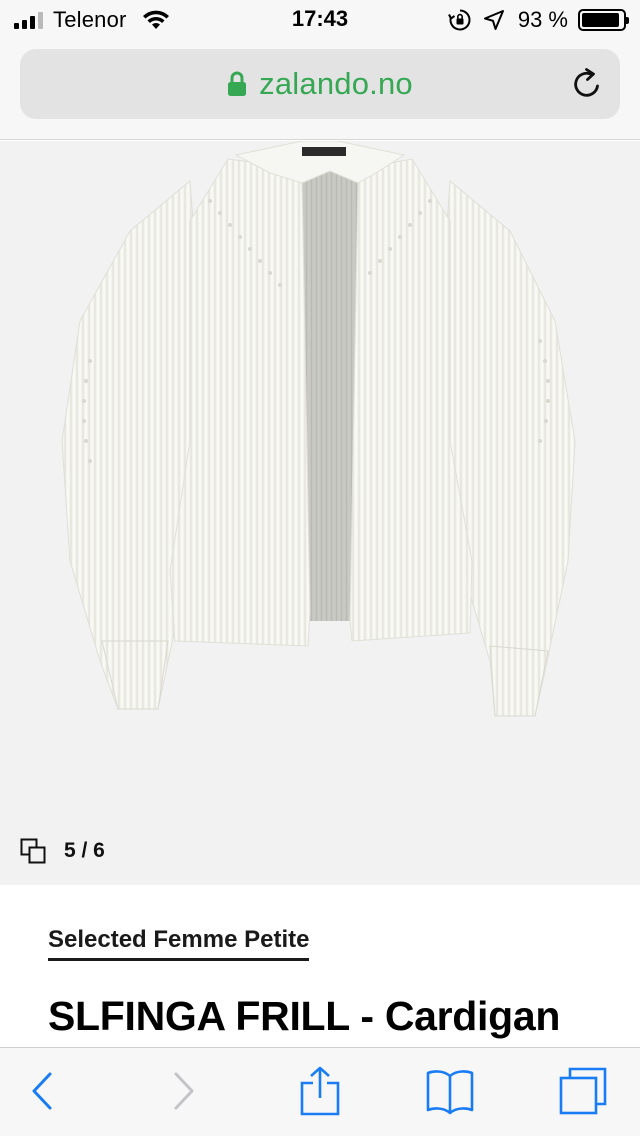  What do you see at coordinates (62, 851) in the screenshot?
I see `image-counter: 5 / 6` at bounding box center [62, 851].